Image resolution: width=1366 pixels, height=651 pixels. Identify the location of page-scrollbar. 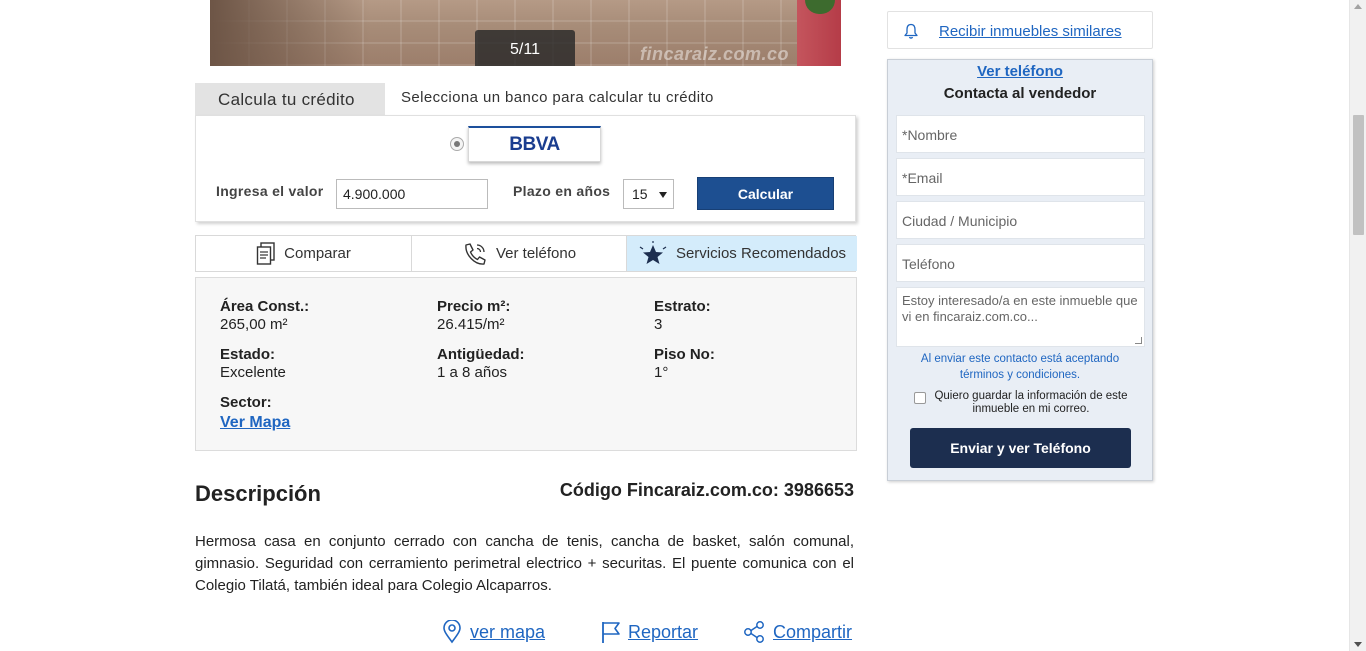
(1357, 325).